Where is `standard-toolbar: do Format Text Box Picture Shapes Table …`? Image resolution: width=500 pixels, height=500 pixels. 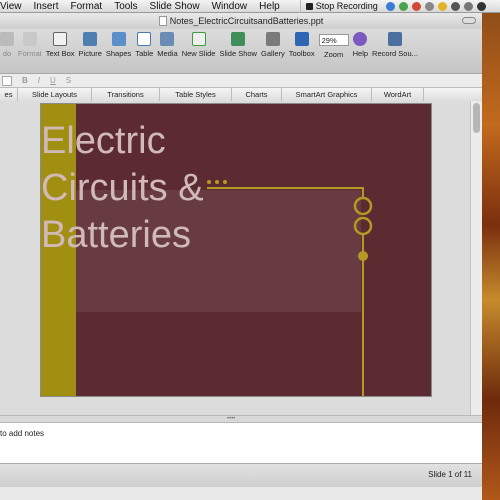
standard-toolbar: do Format Text Box Picture Shapes Table … is located at coordinates (241, 51).